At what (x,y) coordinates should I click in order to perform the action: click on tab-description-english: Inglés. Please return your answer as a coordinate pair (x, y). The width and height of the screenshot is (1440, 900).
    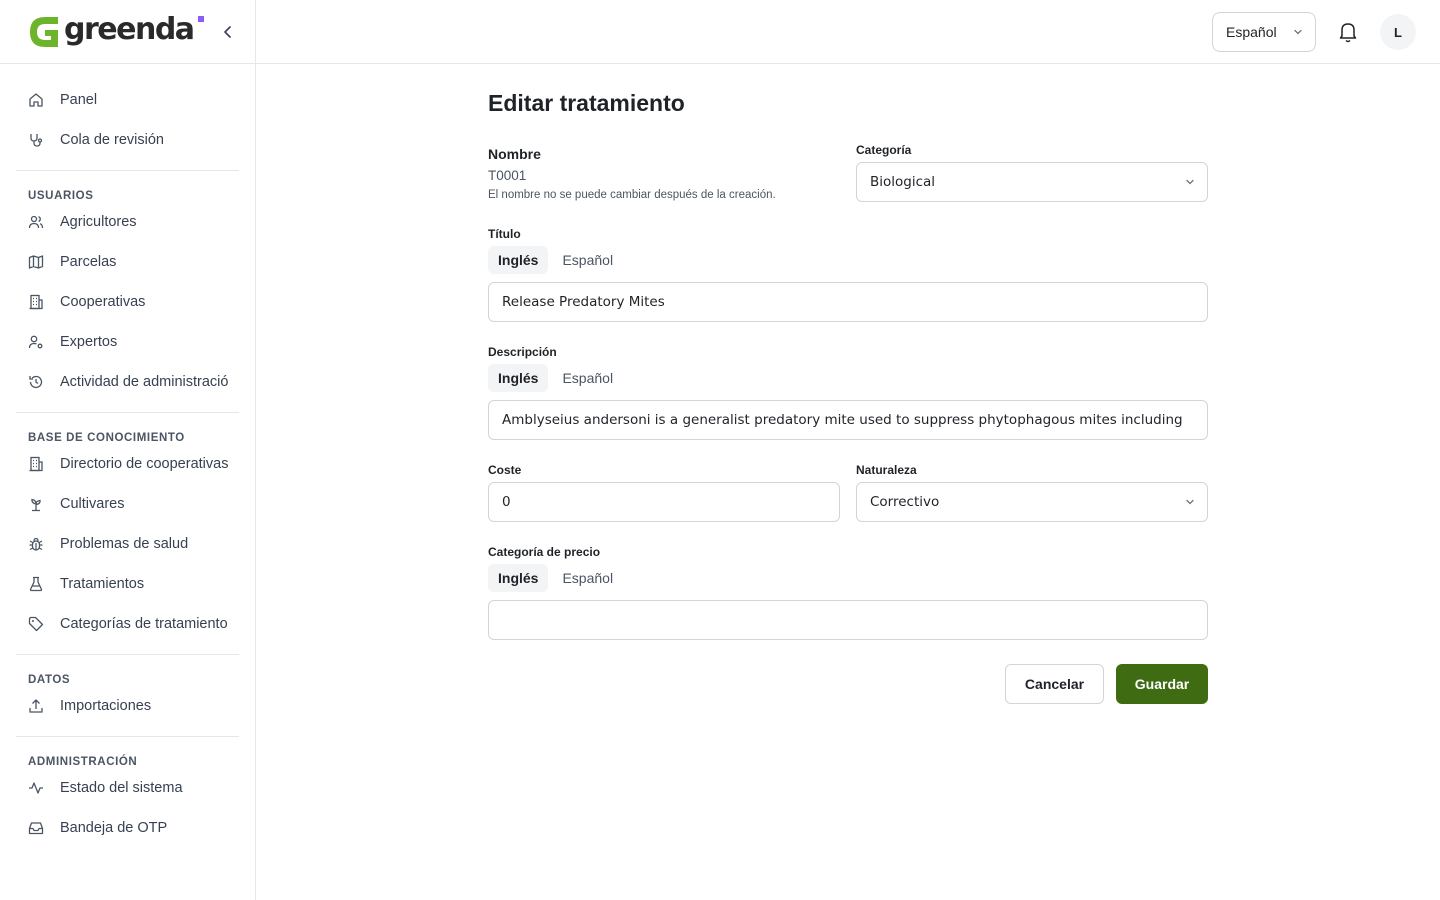
    Looking at the image, I should click on (518, 378).